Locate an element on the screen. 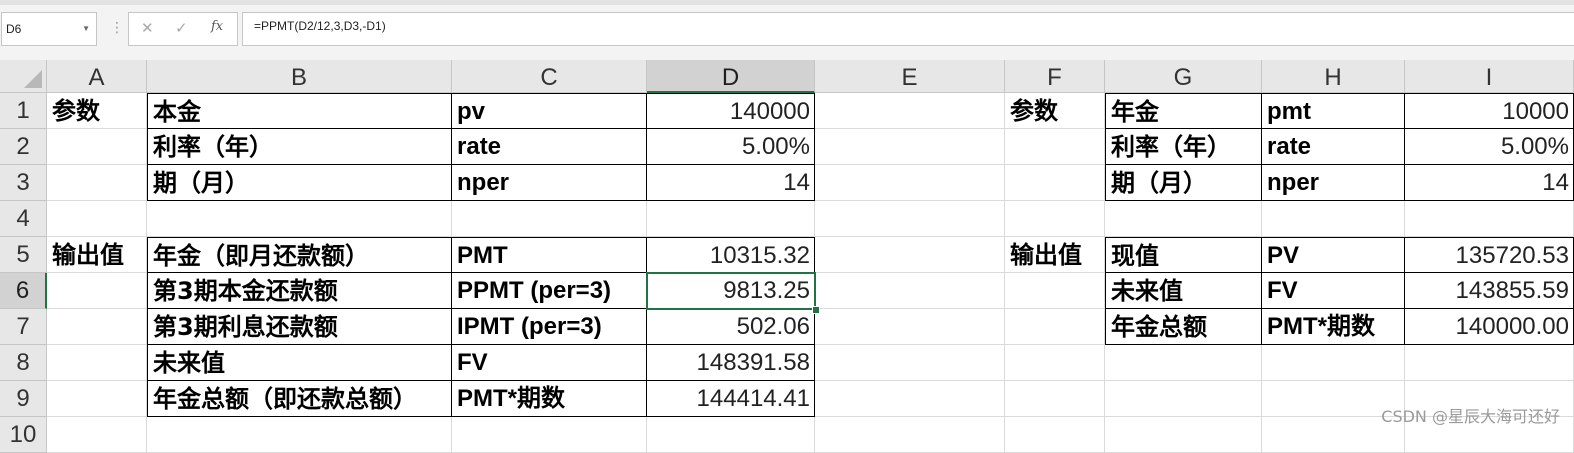 The image size is (1574, 453). cell-c9: PMT*期数 is located at coordinates (549, 399).